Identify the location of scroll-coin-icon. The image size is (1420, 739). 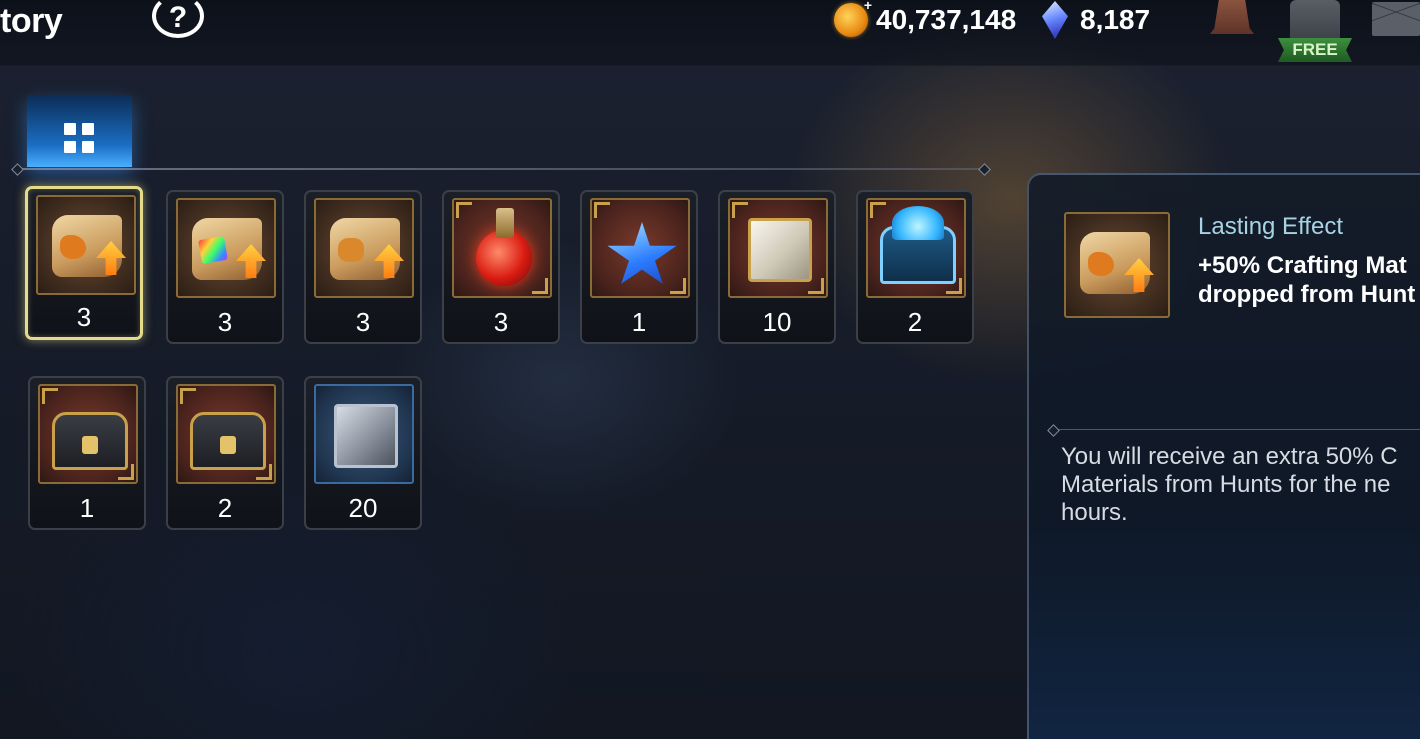
(364, 248).